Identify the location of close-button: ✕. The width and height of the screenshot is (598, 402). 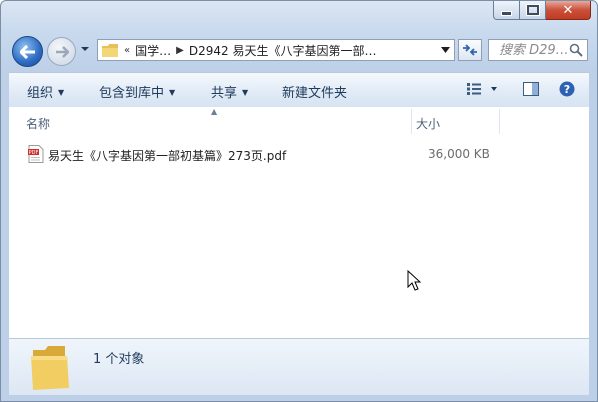
(568, 10).